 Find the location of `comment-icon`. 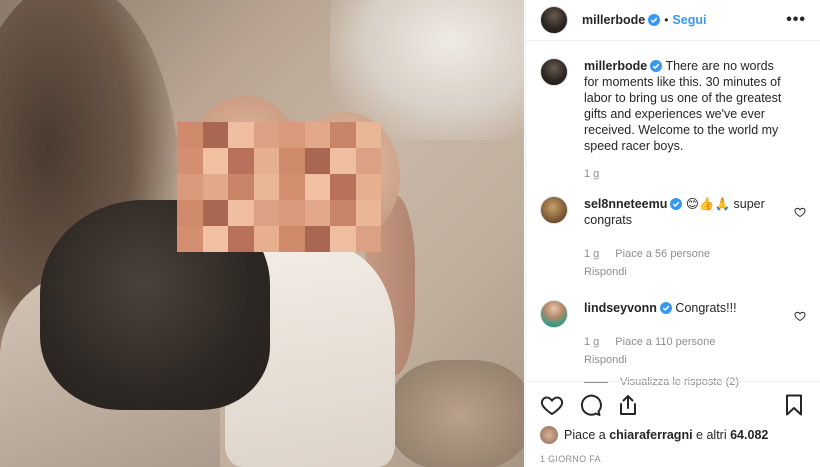

comment-icon is located at coordinates (590, 405).